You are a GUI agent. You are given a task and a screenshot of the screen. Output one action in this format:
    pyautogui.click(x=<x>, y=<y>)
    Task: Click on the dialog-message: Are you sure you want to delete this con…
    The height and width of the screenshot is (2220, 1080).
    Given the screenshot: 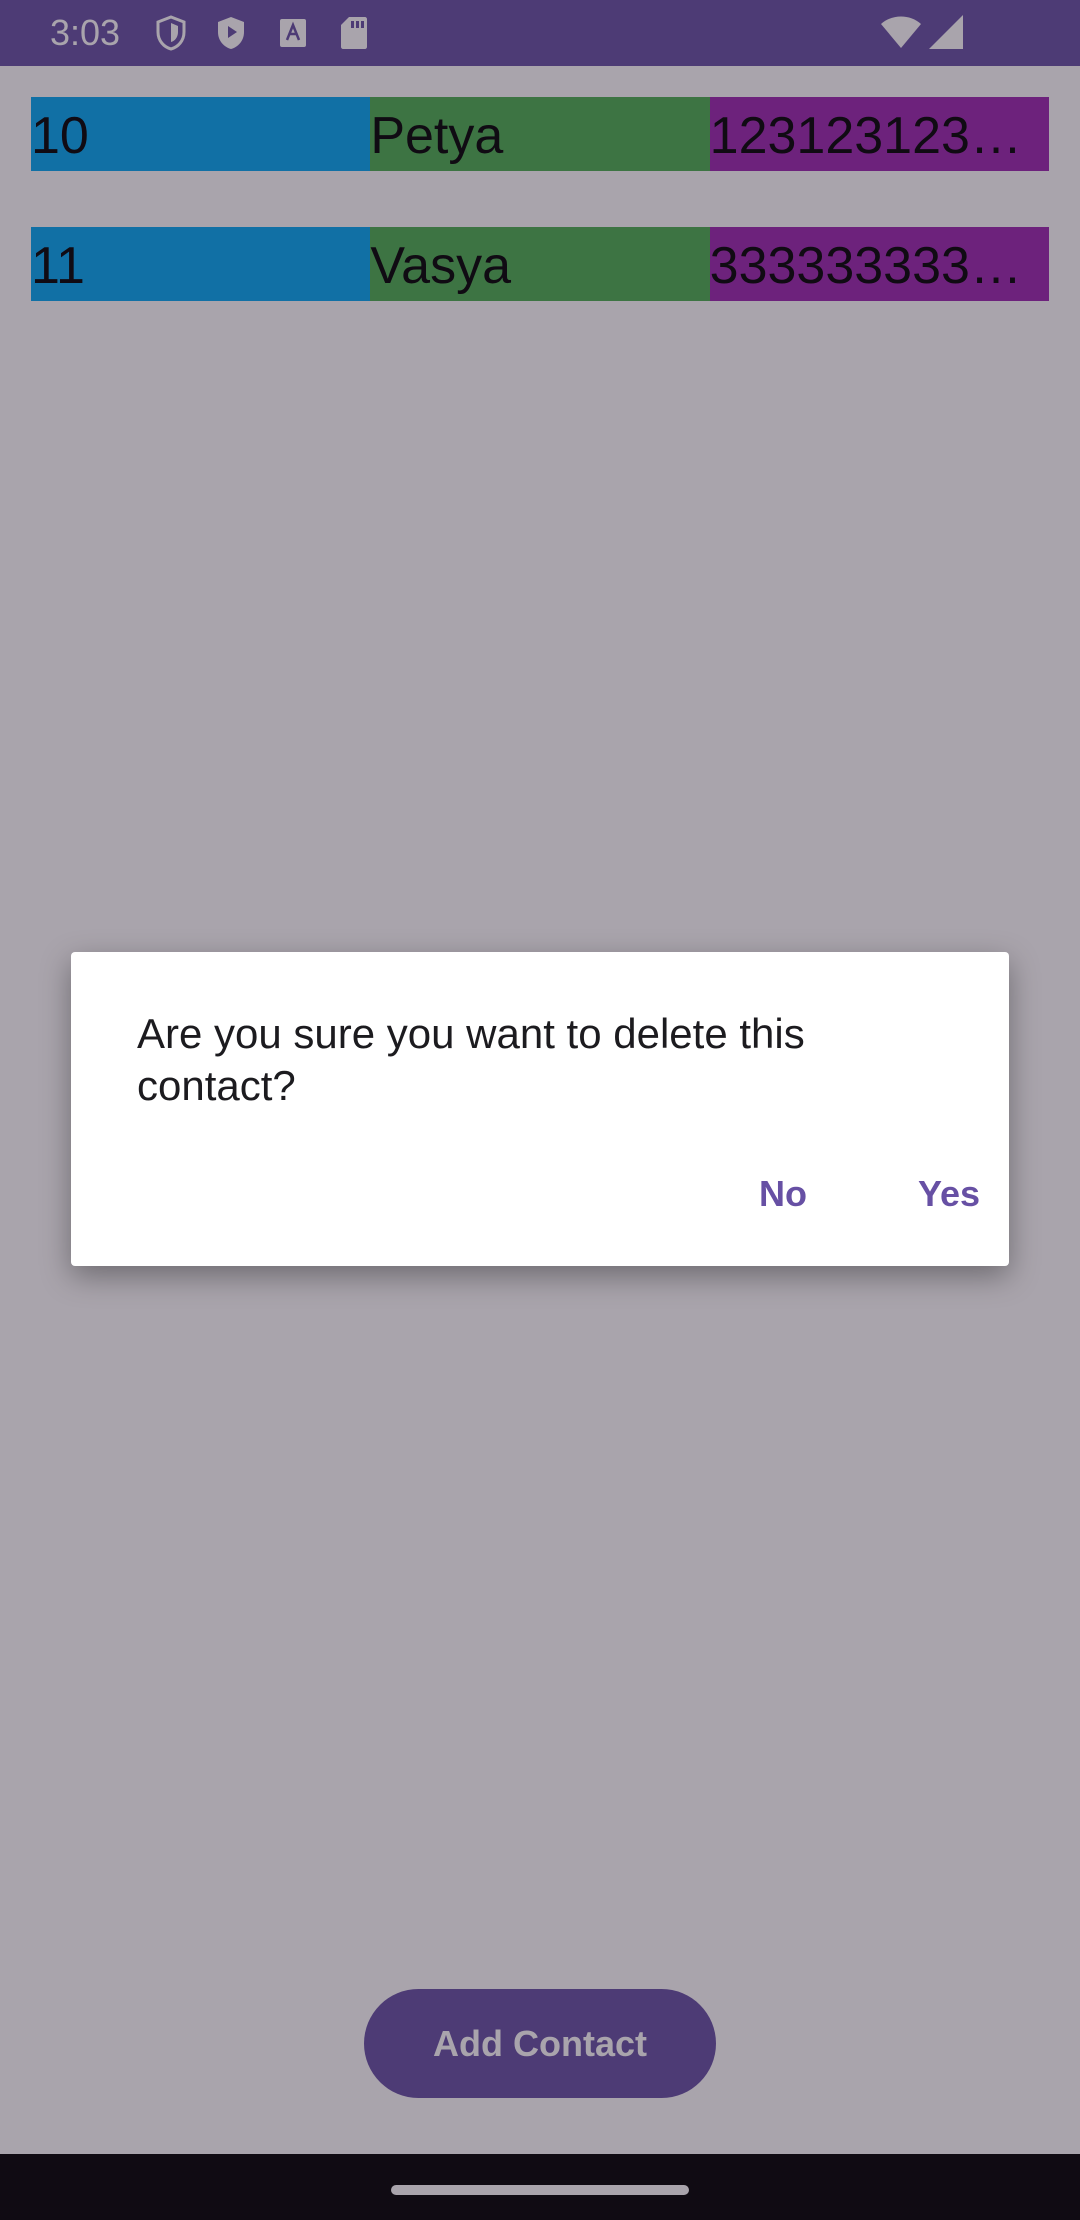 What is the action you would take?
    pyautogui.click(x=471, y=1059)
    